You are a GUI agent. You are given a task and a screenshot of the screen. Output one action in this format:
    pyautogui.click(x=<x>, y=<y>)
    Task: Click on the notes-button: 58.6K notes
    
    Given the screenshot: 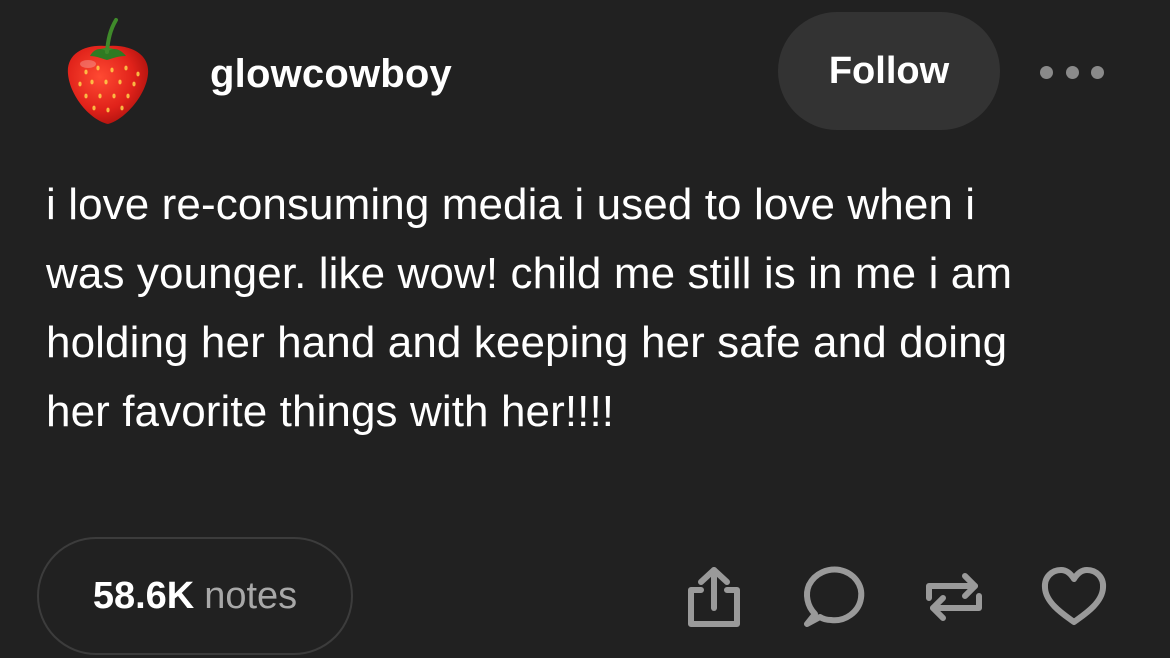 What is the action you would take?
    pyautogui.click(x=195, y=596)
    